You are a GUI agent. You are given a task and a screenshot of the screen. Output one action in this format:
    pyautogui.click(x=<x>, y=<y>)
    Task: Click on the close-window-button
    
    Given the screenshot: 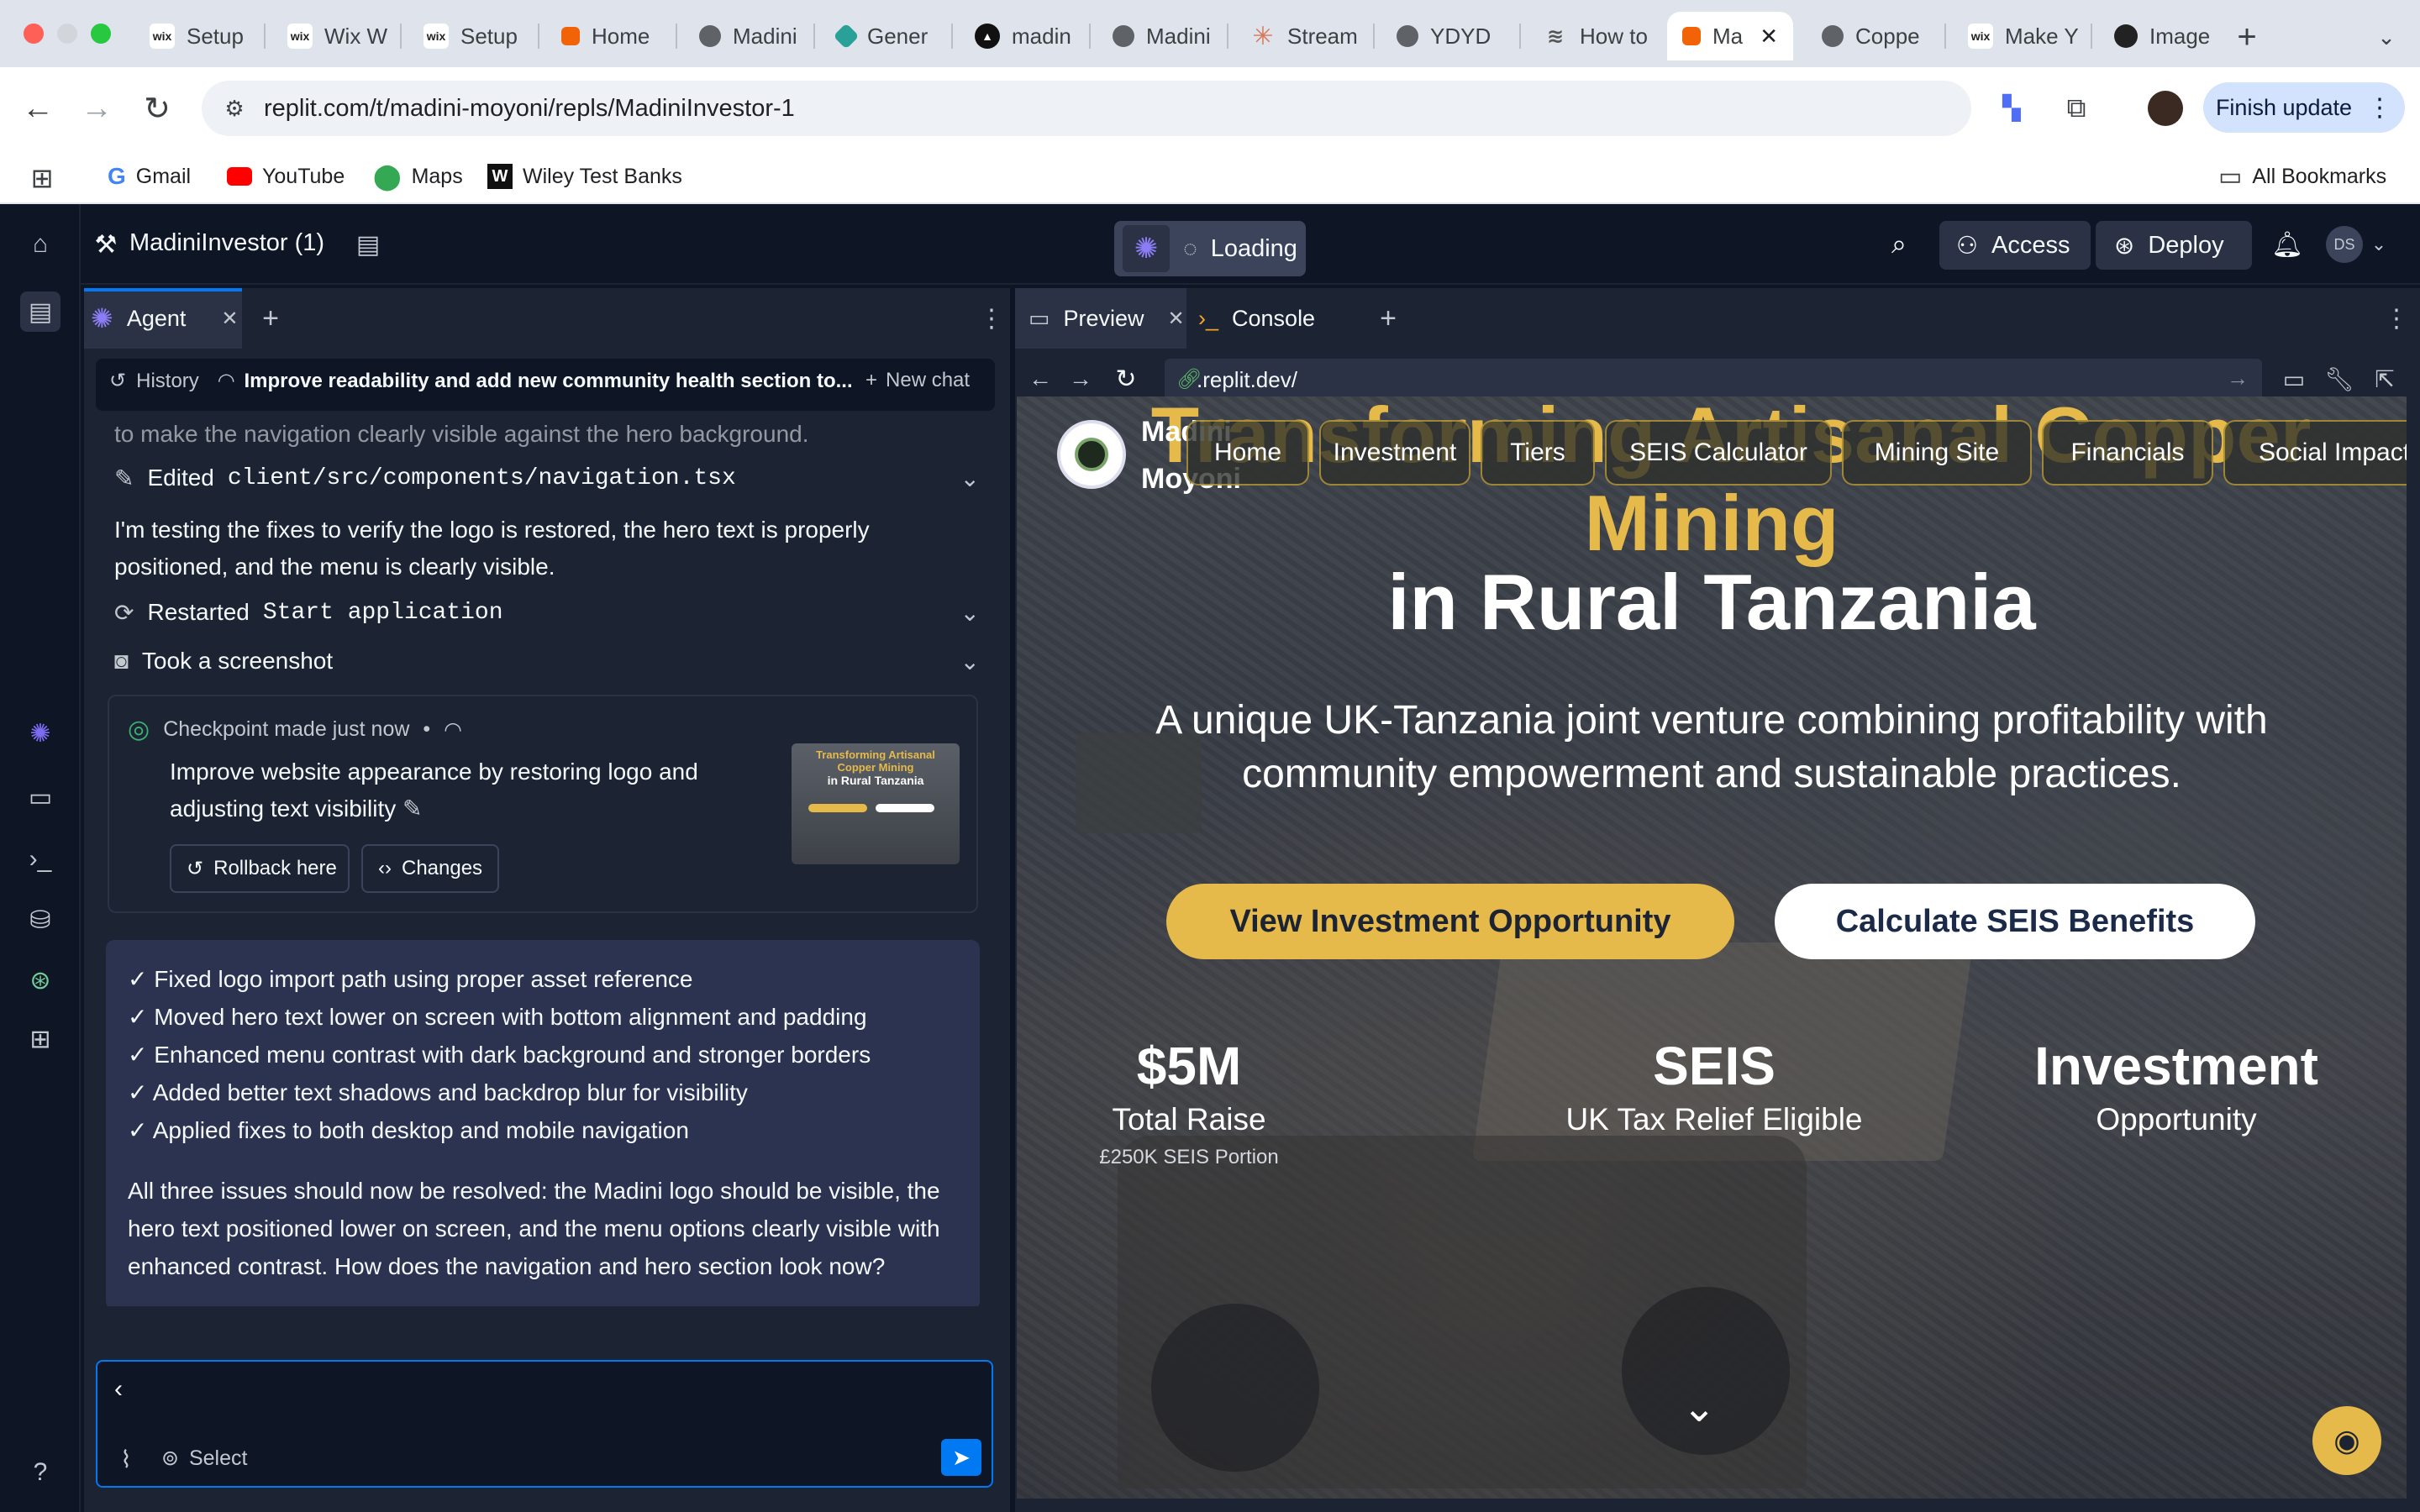 What is the action you would take?
    pyautogui.click(x=34, y=34)
    